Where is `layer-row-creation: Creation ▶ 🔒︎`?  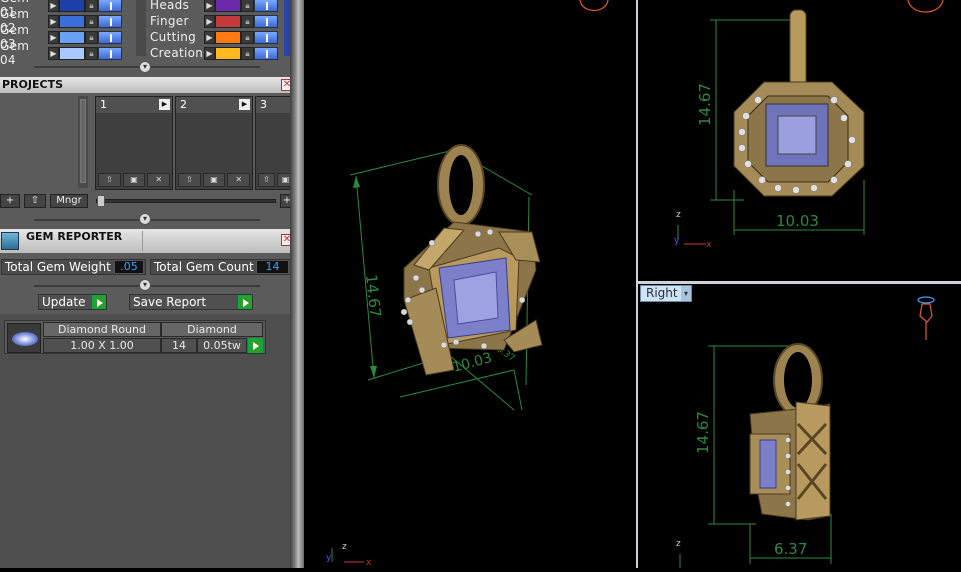 layer-row-creation: Creation ▶ 🔒︎ is located at coordinates (214, 53).